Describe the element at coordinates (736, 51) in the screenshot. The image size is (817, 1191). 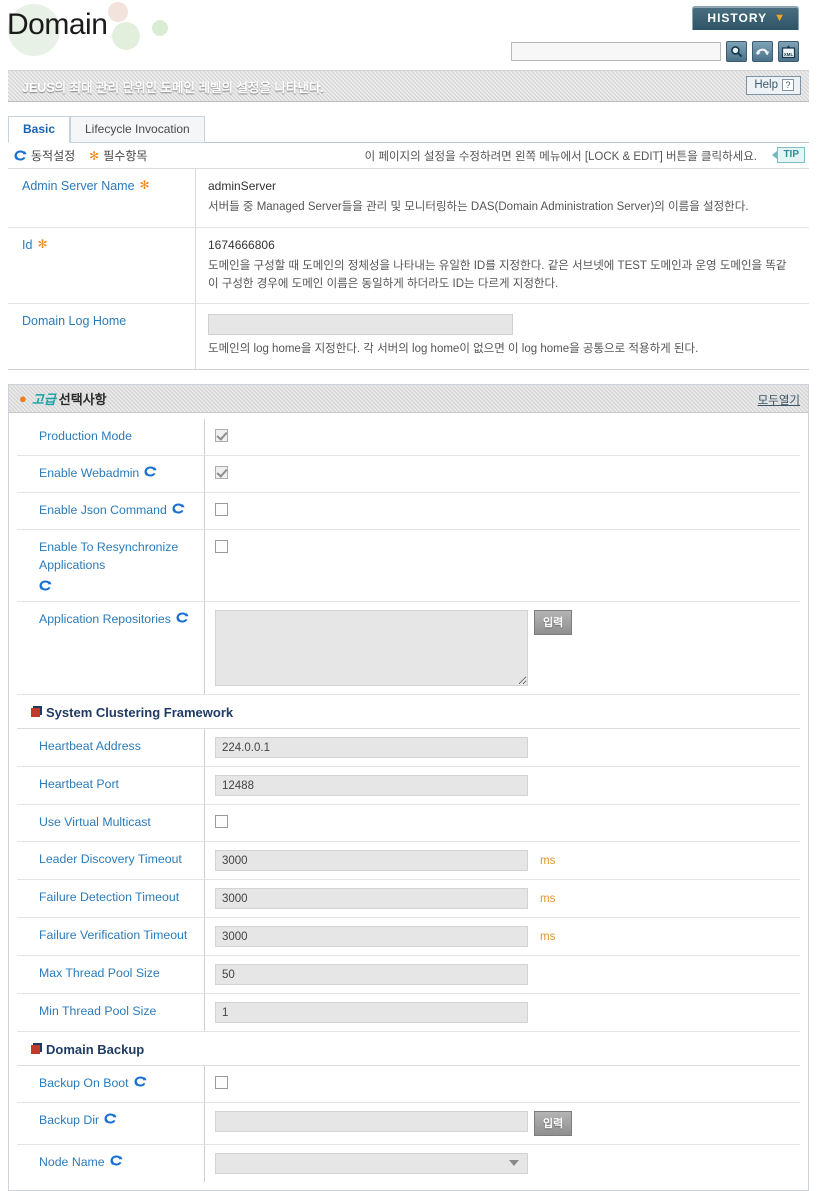
I see `search-button` at that location.